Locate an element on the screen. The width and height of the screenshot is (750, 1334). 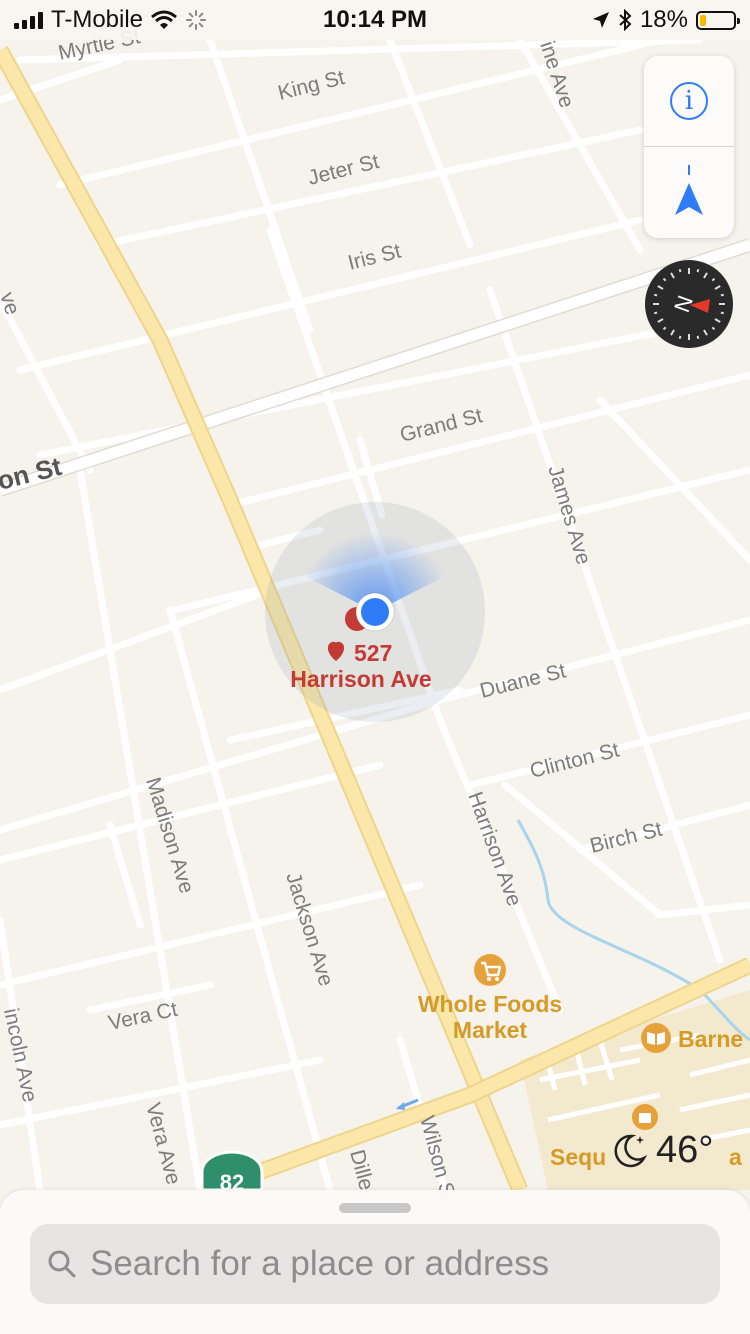
status-left: T-Mobile is located at coordinates (110, 20).